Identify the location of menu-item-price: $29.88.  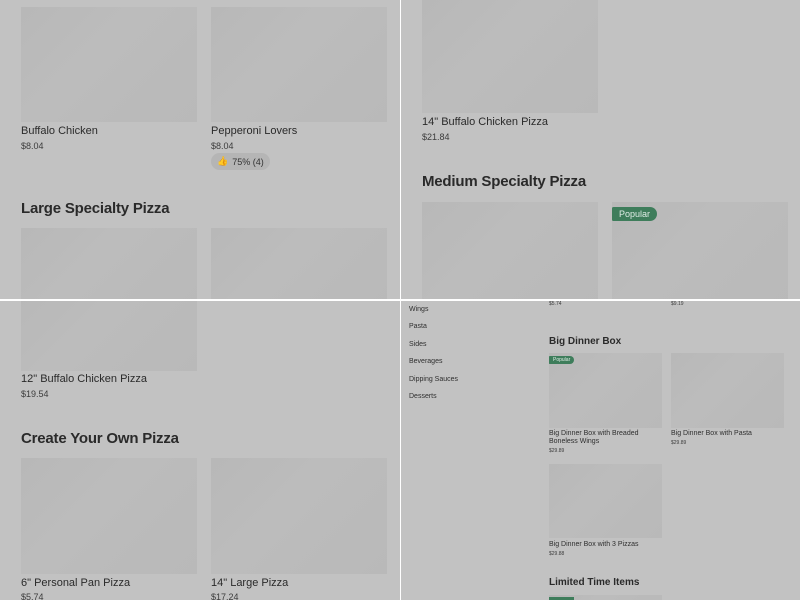
(557, 554).